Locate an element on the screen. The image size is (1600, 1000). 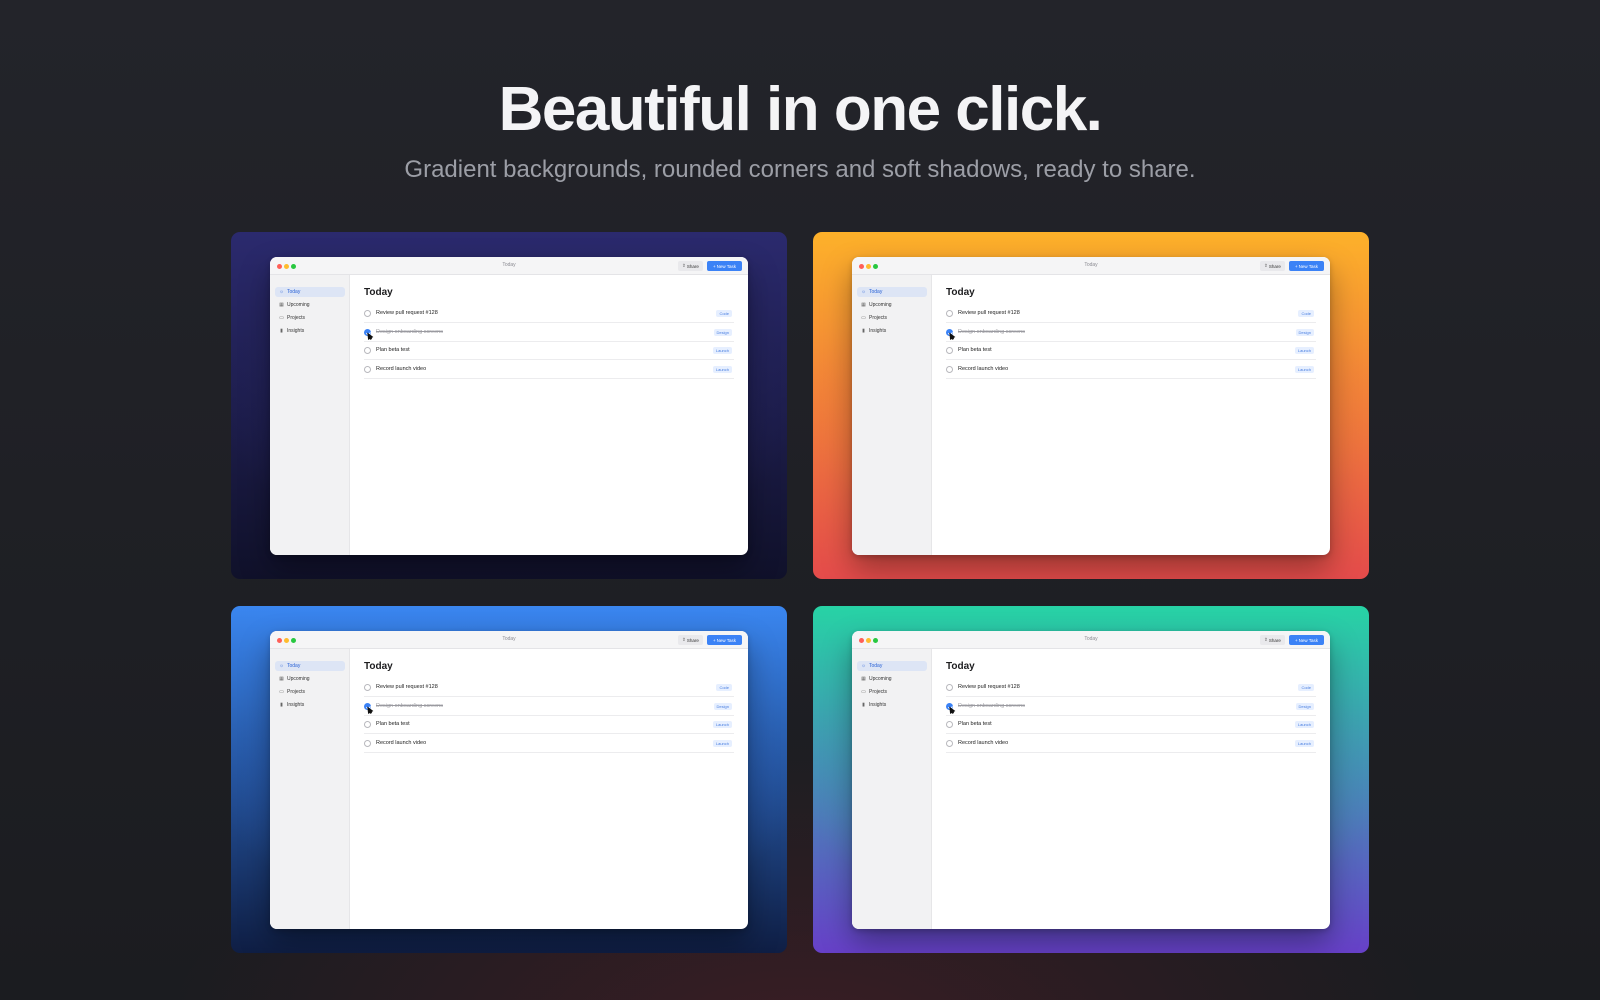
sidebar-item-label: Insights is located at coordinates (296, 331).